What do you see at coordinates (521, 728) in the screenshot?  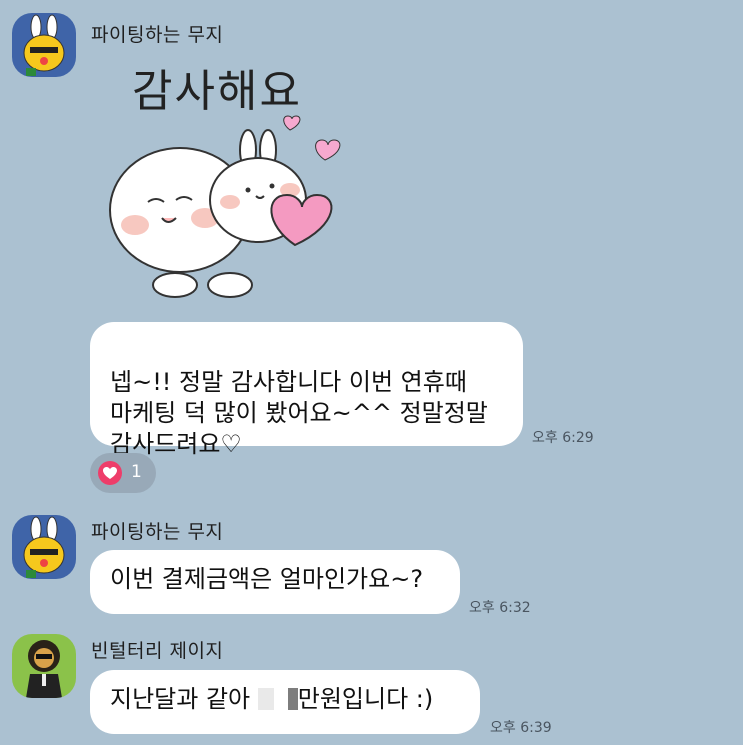 I see `message-time: 오후 6:39` at bounding box center [521, 728].